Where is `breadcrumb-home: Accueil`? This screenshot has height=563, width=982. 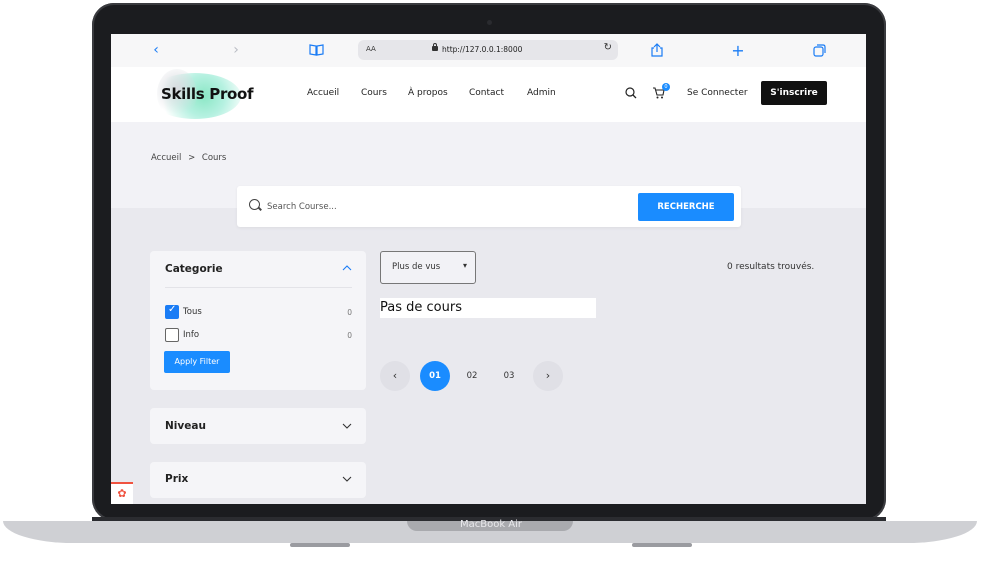 breadcrumb-home: Accueil is located at coordinates (166, 158).